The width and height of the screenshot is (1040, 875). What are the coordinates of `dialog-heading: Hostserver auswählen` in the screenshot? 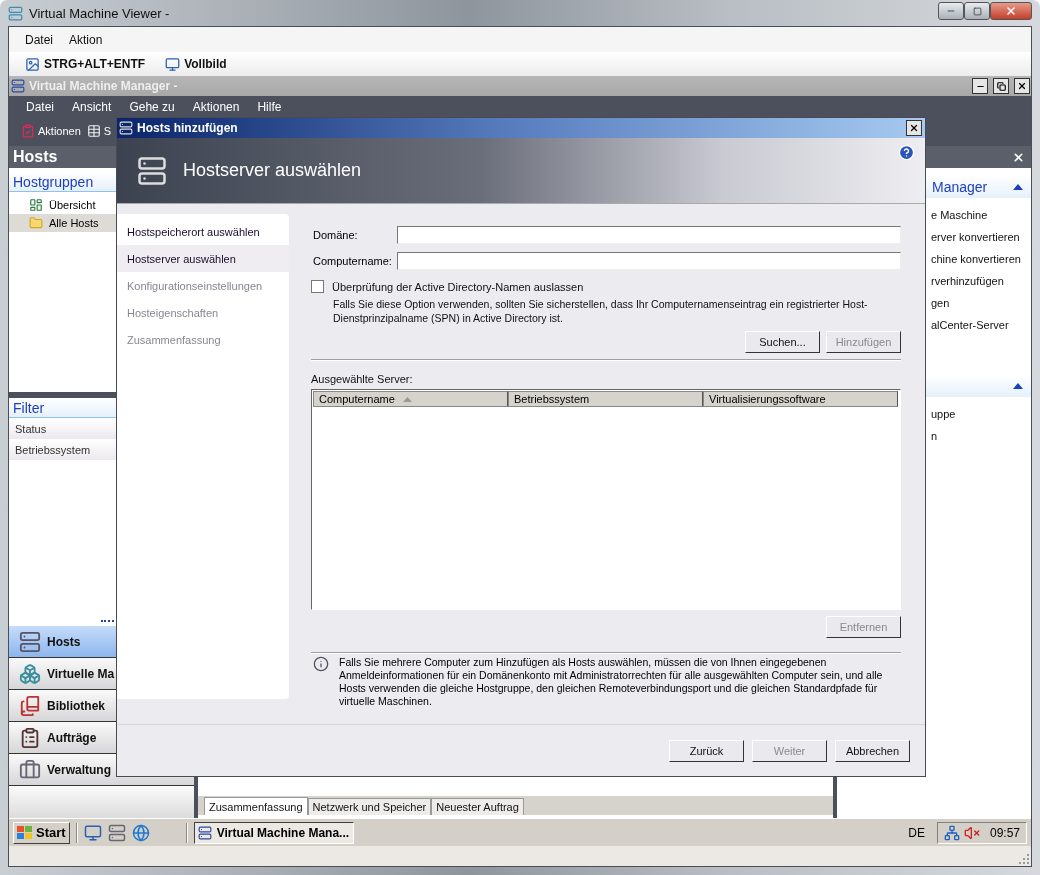 It's located at (272, 170).